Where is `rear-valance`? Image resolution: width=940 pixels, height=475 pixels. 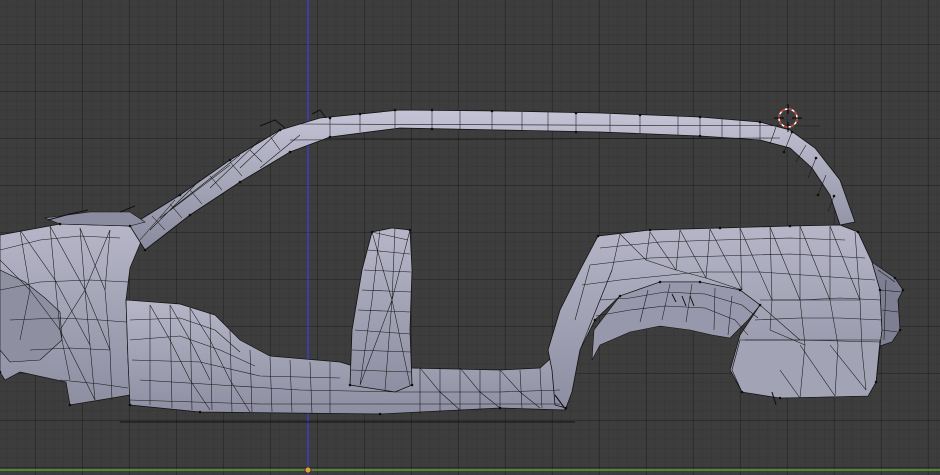
rear-valance is located at coordinates (806, 369).